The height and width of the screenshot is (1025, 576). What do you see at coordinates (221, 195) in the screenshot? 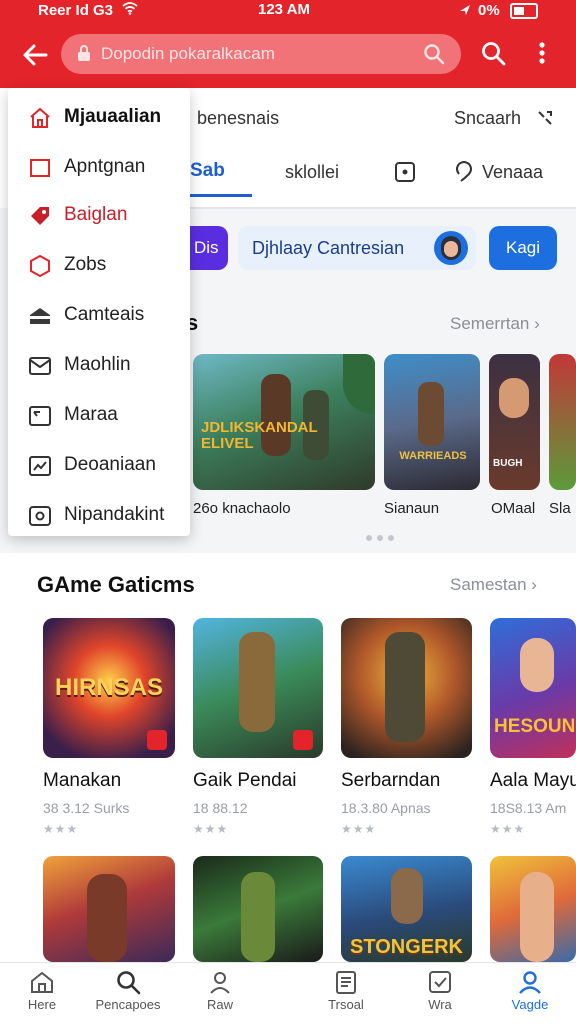
I see `tab-active-indicator` at bounding box center [221, 195].